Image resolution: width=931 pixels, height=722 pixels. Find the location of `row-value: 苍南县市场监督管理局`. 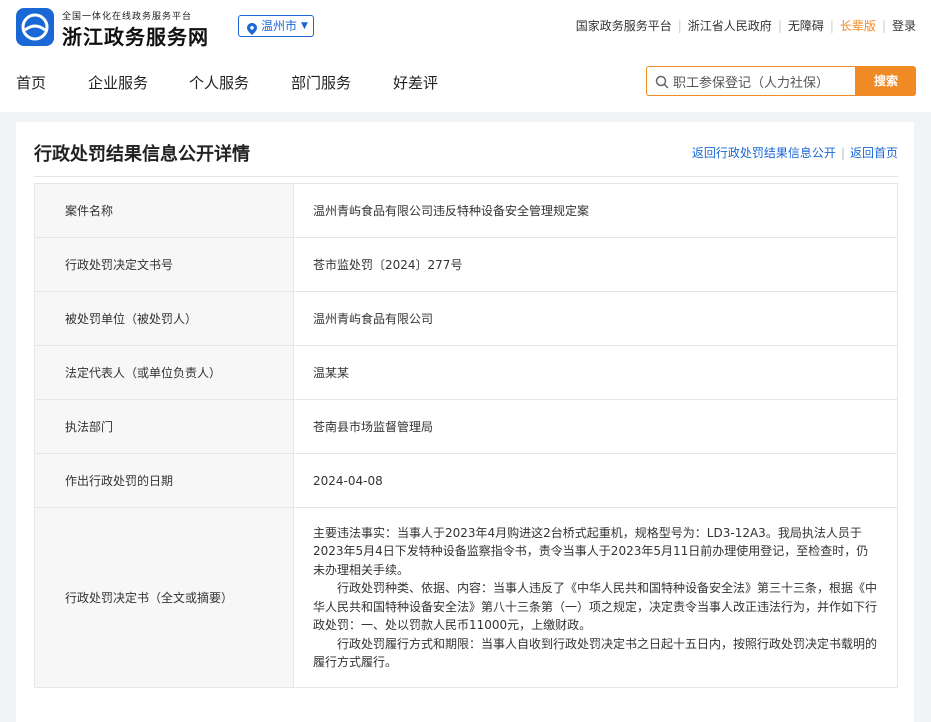

row-value: 苍南县市场监督管理局 is located at coordinates (595, 426).